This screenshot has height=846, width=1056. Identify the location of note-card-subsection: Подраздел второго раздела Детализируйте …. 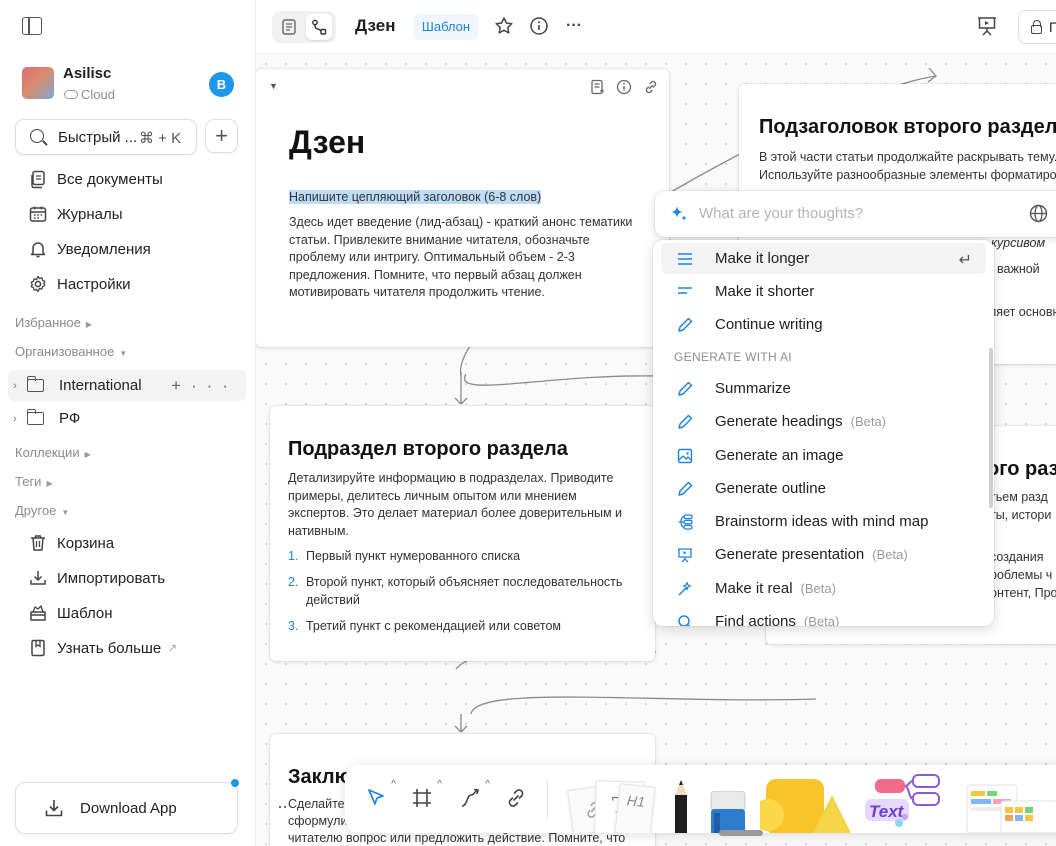
(462, 533).